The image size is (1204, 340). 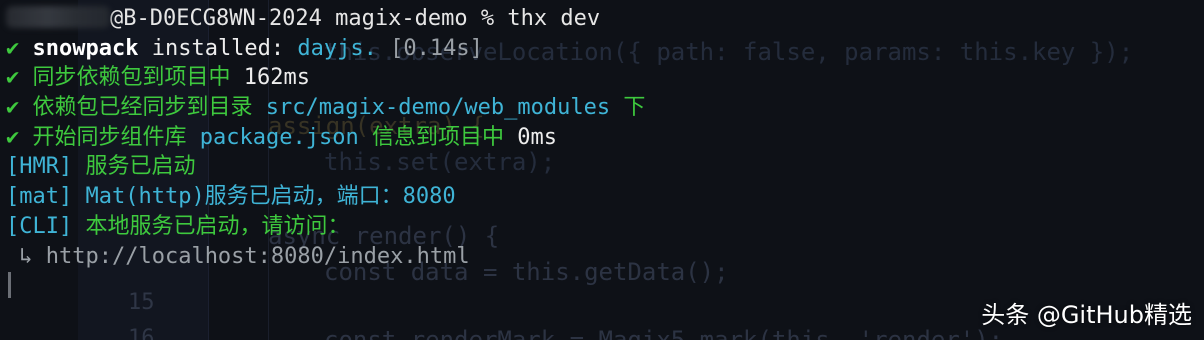 I want to click on output-line-sync-deps: ✔ 同步依赖包到项目中 162ms, so click(x=325, y=78).